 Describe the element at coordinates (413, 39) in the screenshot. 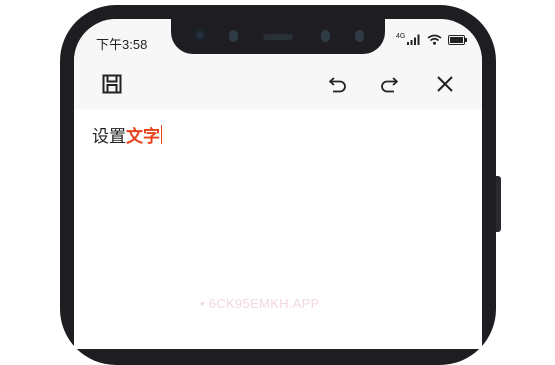

I see `signal-icon` at that location.